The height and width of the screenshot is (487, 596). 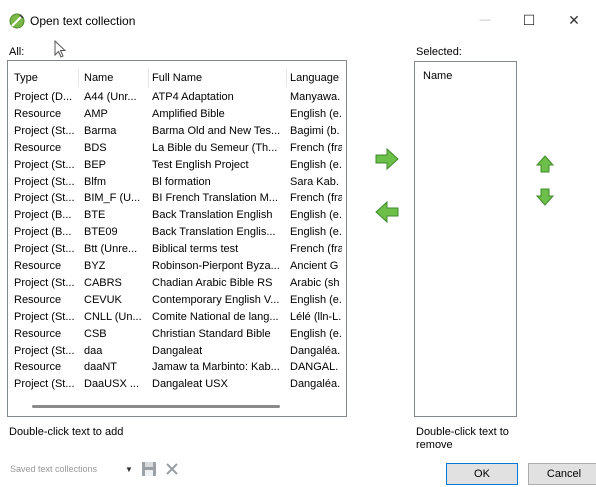 I want to click on list-header: Type Name Full Name Language, so click(x=177, y=78).